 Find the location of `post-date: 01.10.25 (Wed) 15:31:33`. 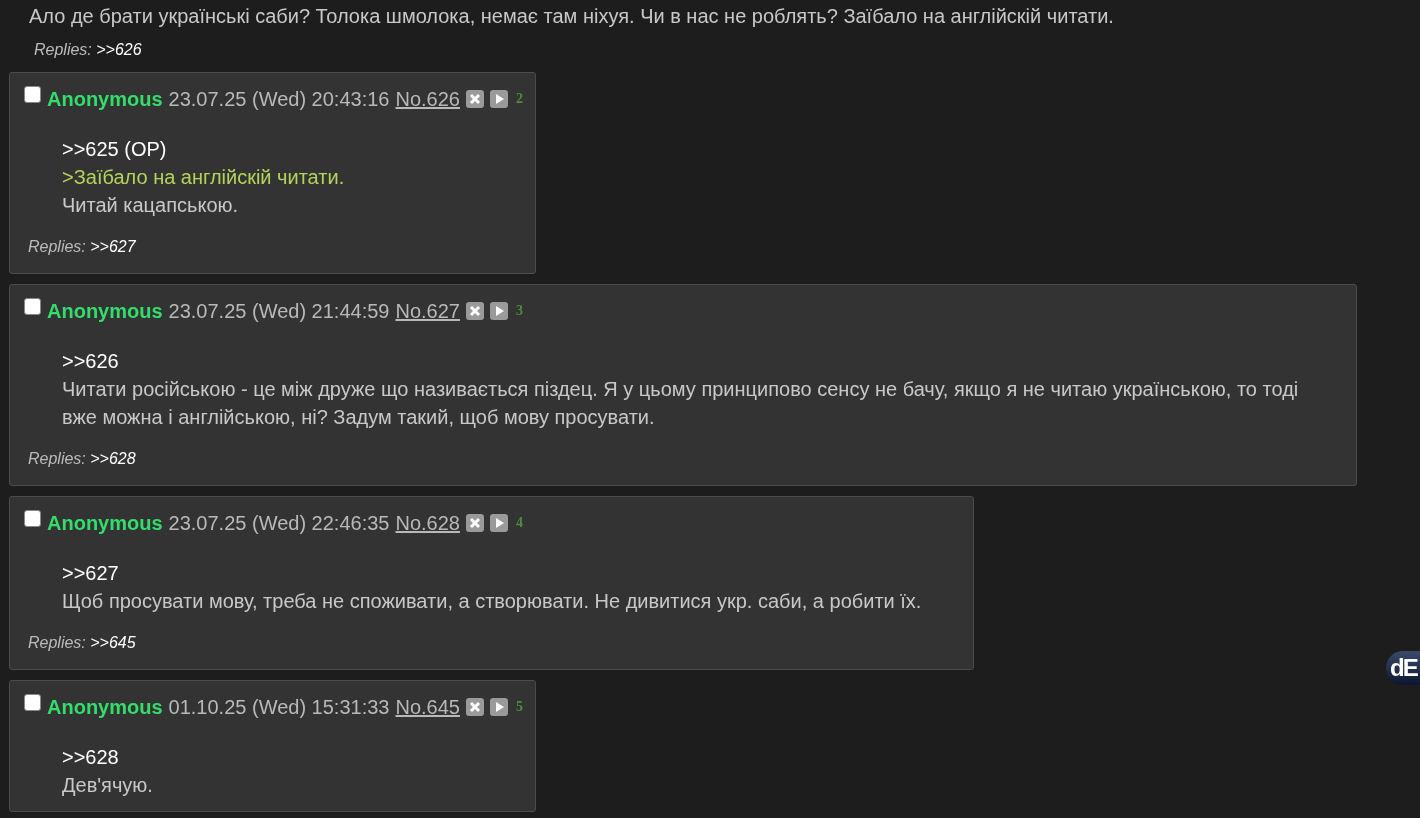

post-date: 01.10.25 (Wed) 15:31:33 is located at coordinates (279, 707).